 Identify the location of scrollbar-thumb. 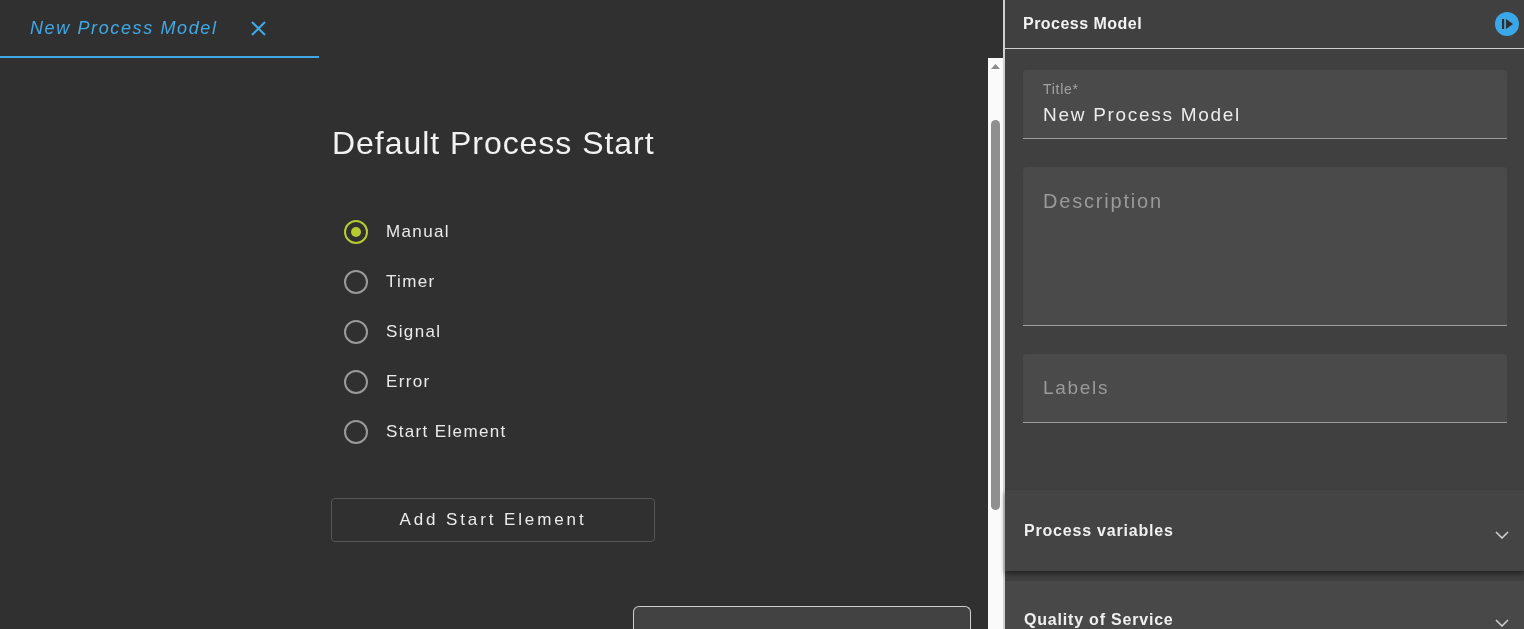
(995, 315).